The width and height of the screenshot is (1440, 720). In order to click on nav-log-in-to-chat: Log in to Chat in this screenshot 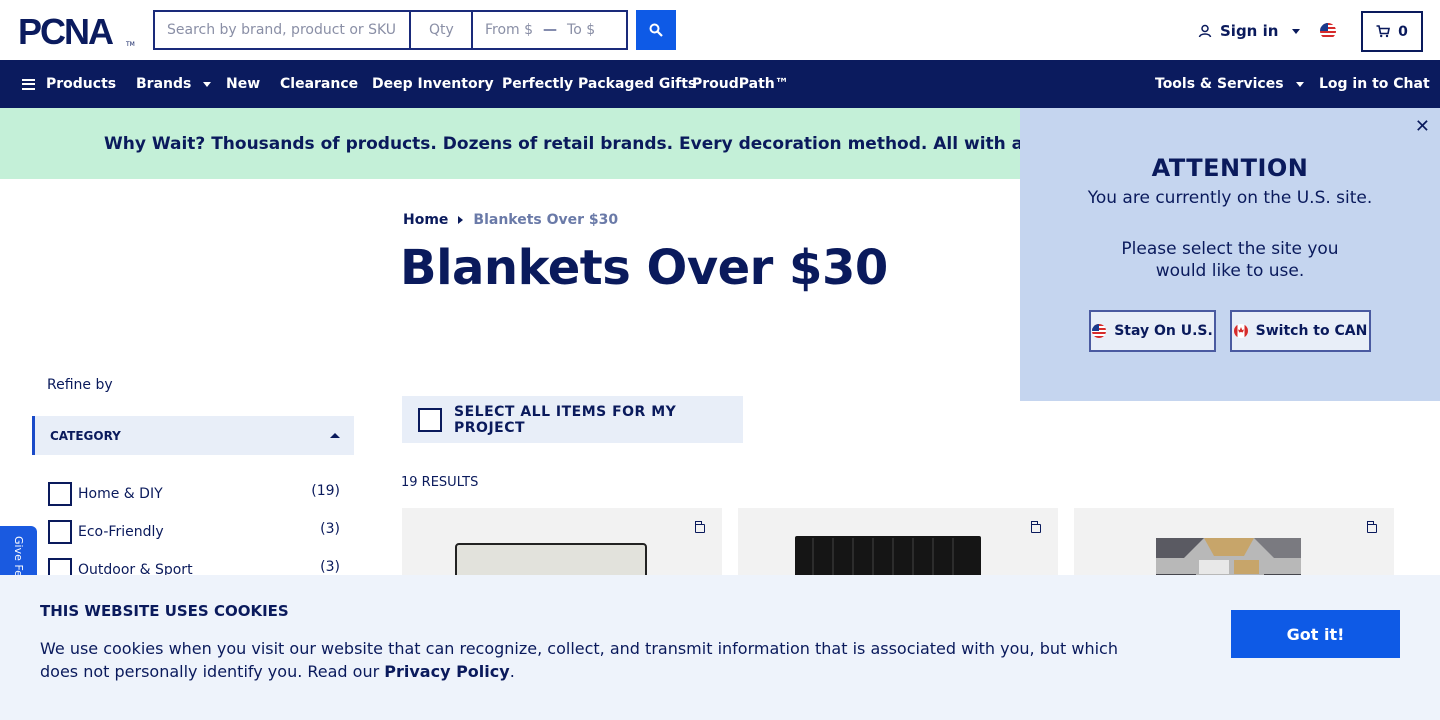, I will do `click(1374, 84)`.